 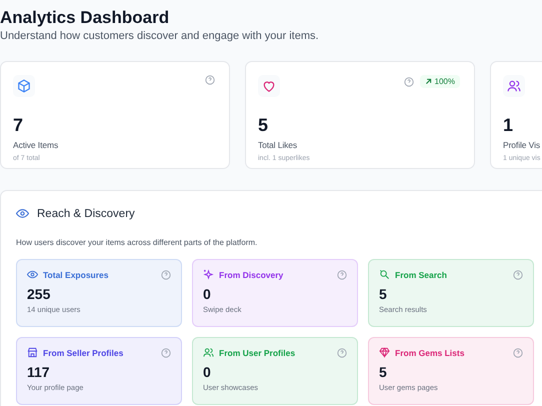 What do you see at coordinates (39, 372) in the screenshot?
I see `tile-value: 117` at bounding box center [39, 372].